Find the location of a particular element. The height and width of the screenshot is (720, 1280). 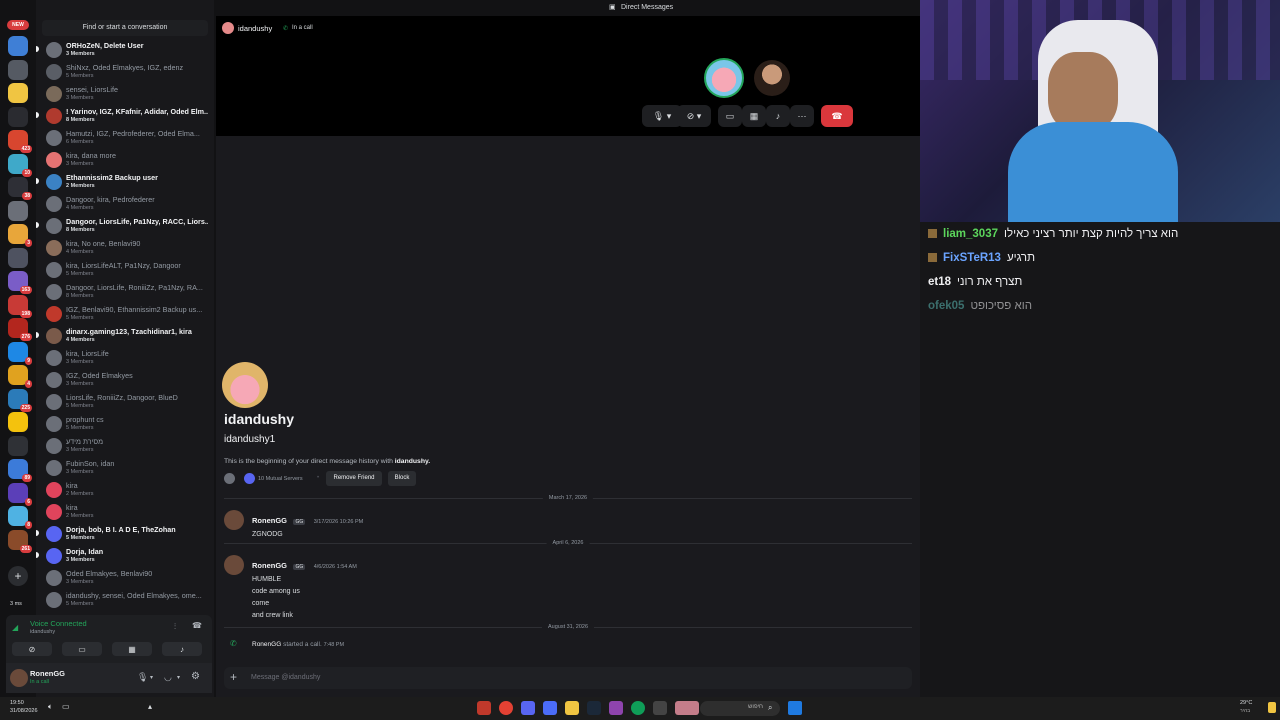

call-camera-button: ⊘ ▾ is located at coordinates (694, 116).